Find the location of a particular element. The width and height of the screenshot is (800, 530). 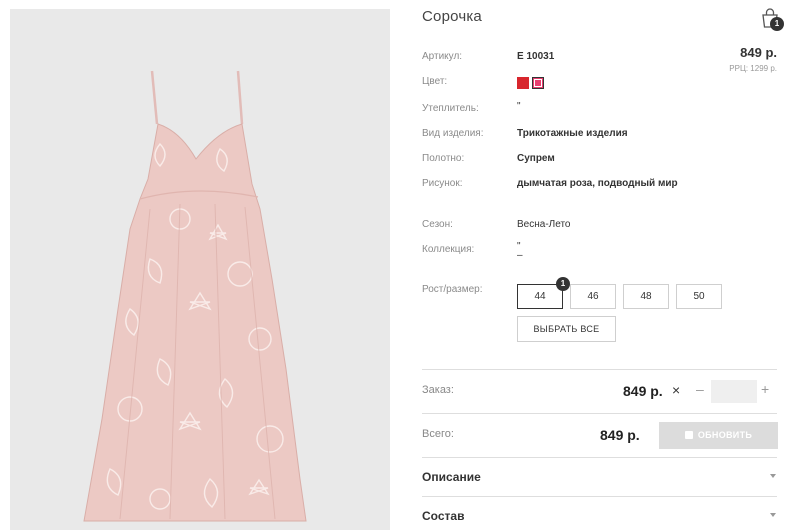

update-button: ОБНОВИТЬ is located at coordinates (718, 435).